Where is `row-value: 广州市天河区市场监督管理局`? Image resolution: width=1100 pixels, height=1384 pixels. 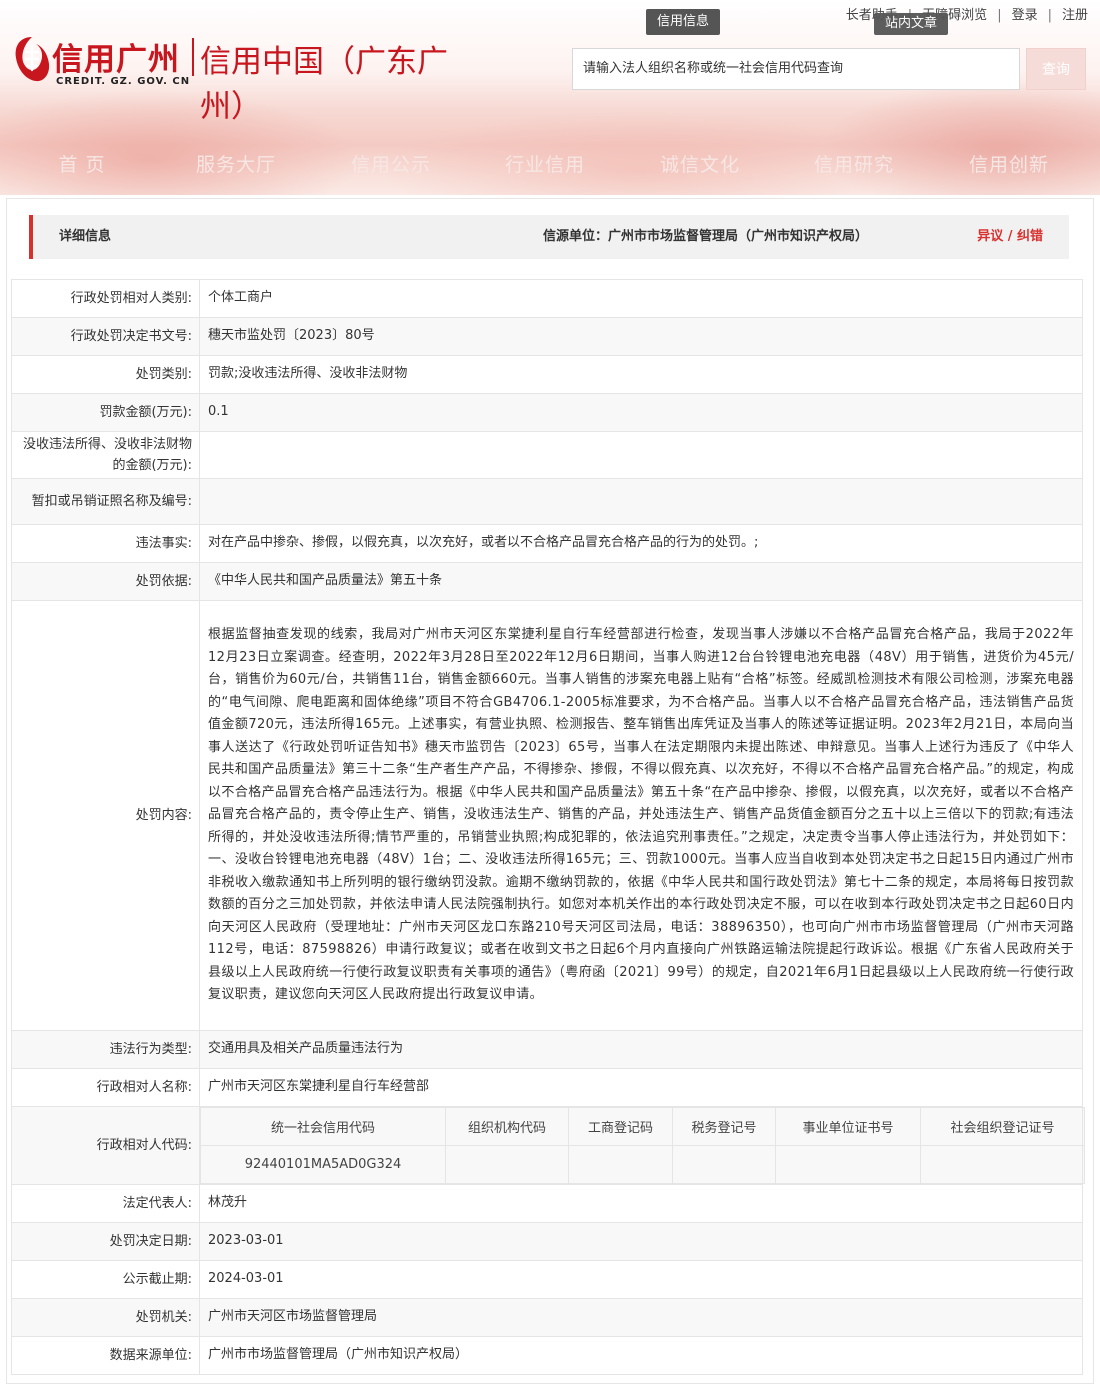 row-value: 广州市天河区市场监督管理局 is located at coordinates (641, 1317).